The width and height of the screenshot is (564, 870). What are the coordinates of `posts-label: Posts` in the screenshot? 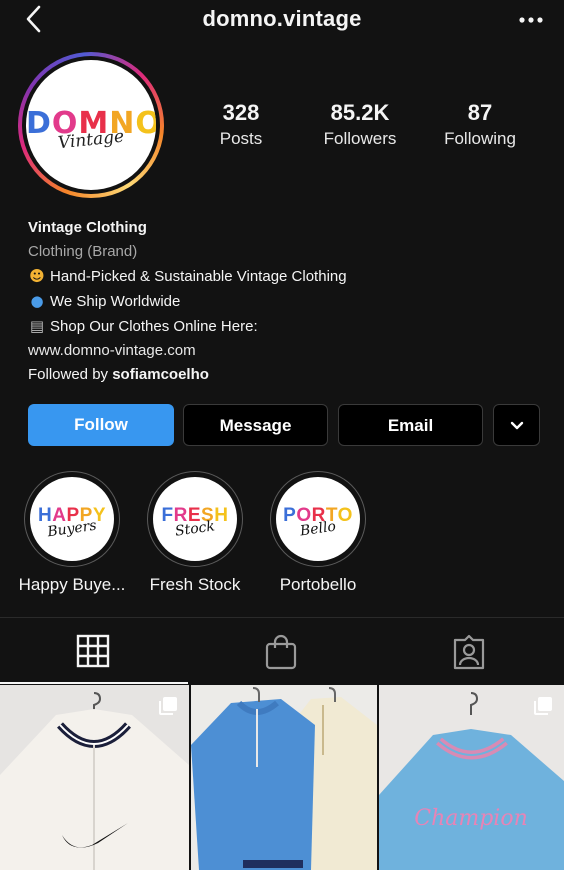 It's located at (241, 138).